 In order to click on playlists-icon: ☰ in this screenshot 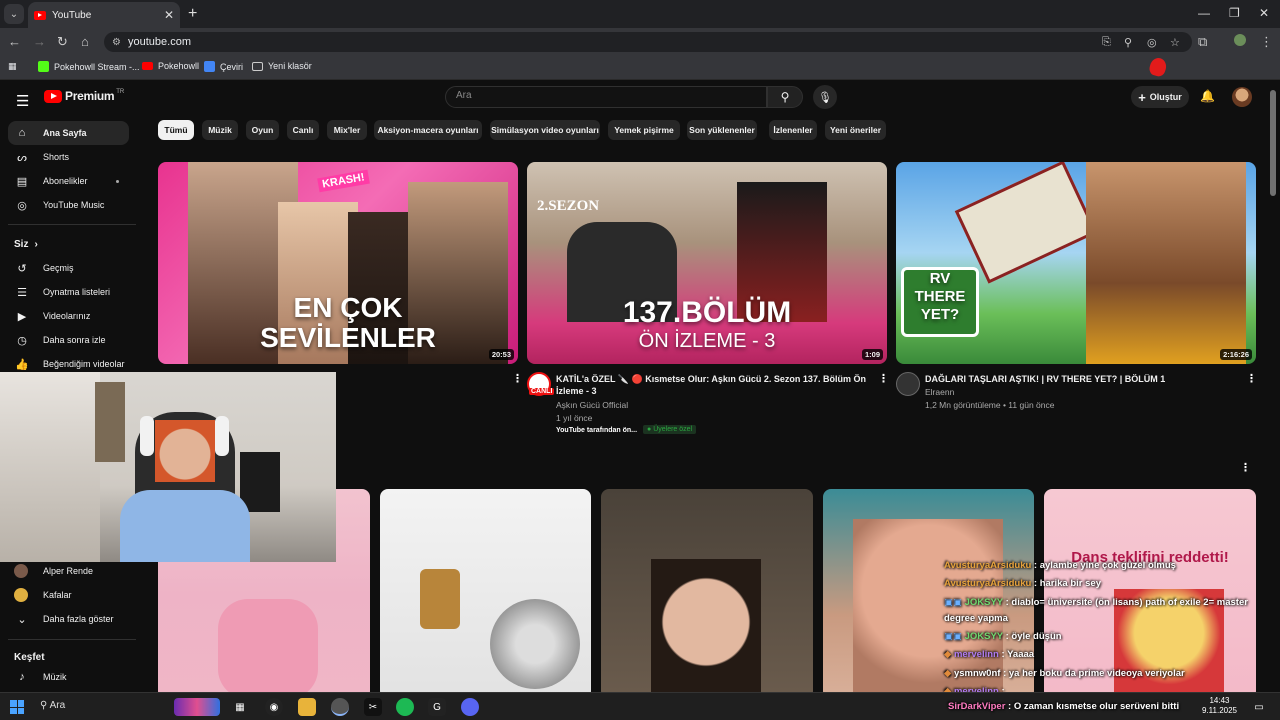, I will do `click(22, 292)`.